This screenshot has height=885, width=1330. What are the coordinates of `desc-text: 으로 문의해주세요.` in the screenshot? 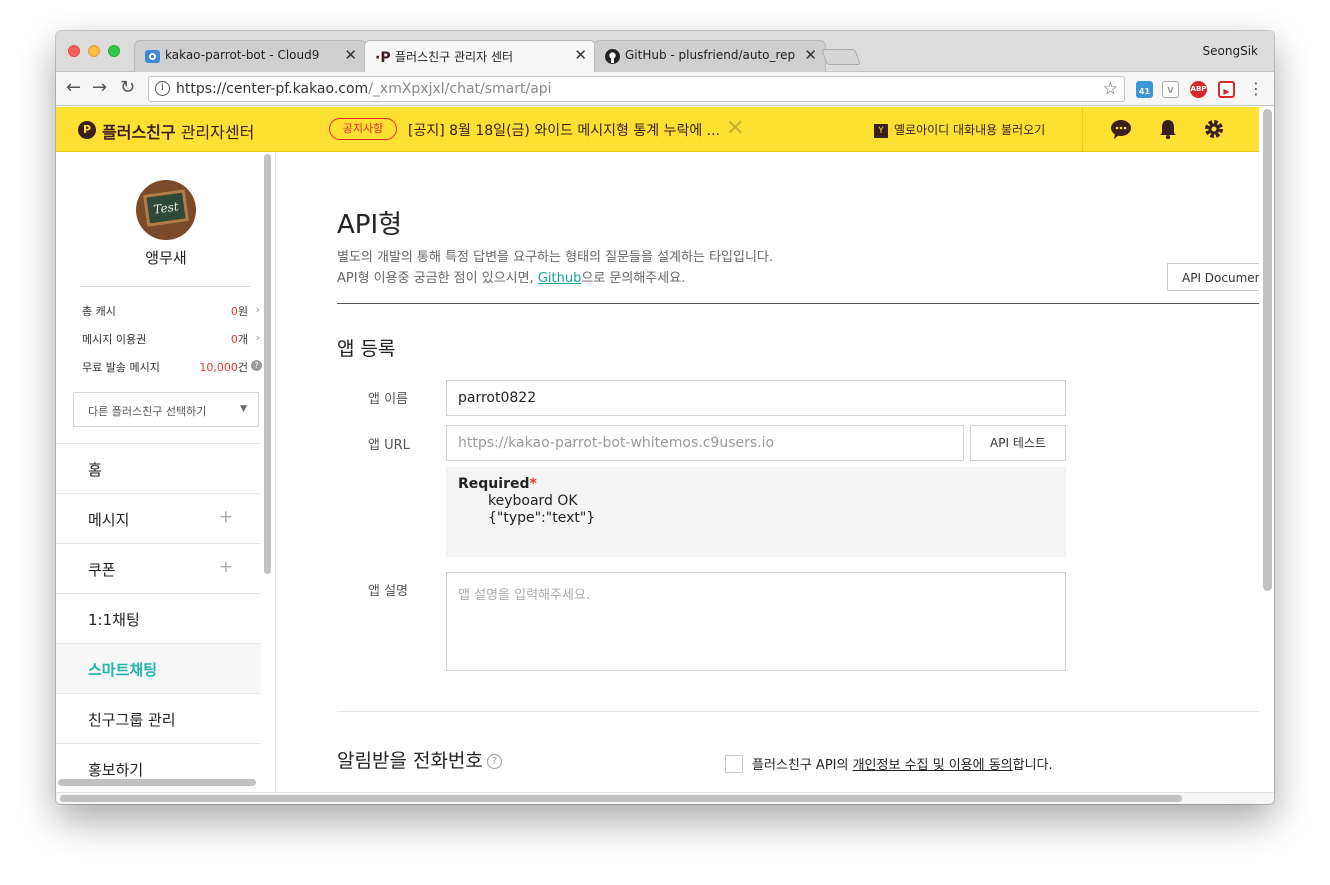 It's located at (633, 278).